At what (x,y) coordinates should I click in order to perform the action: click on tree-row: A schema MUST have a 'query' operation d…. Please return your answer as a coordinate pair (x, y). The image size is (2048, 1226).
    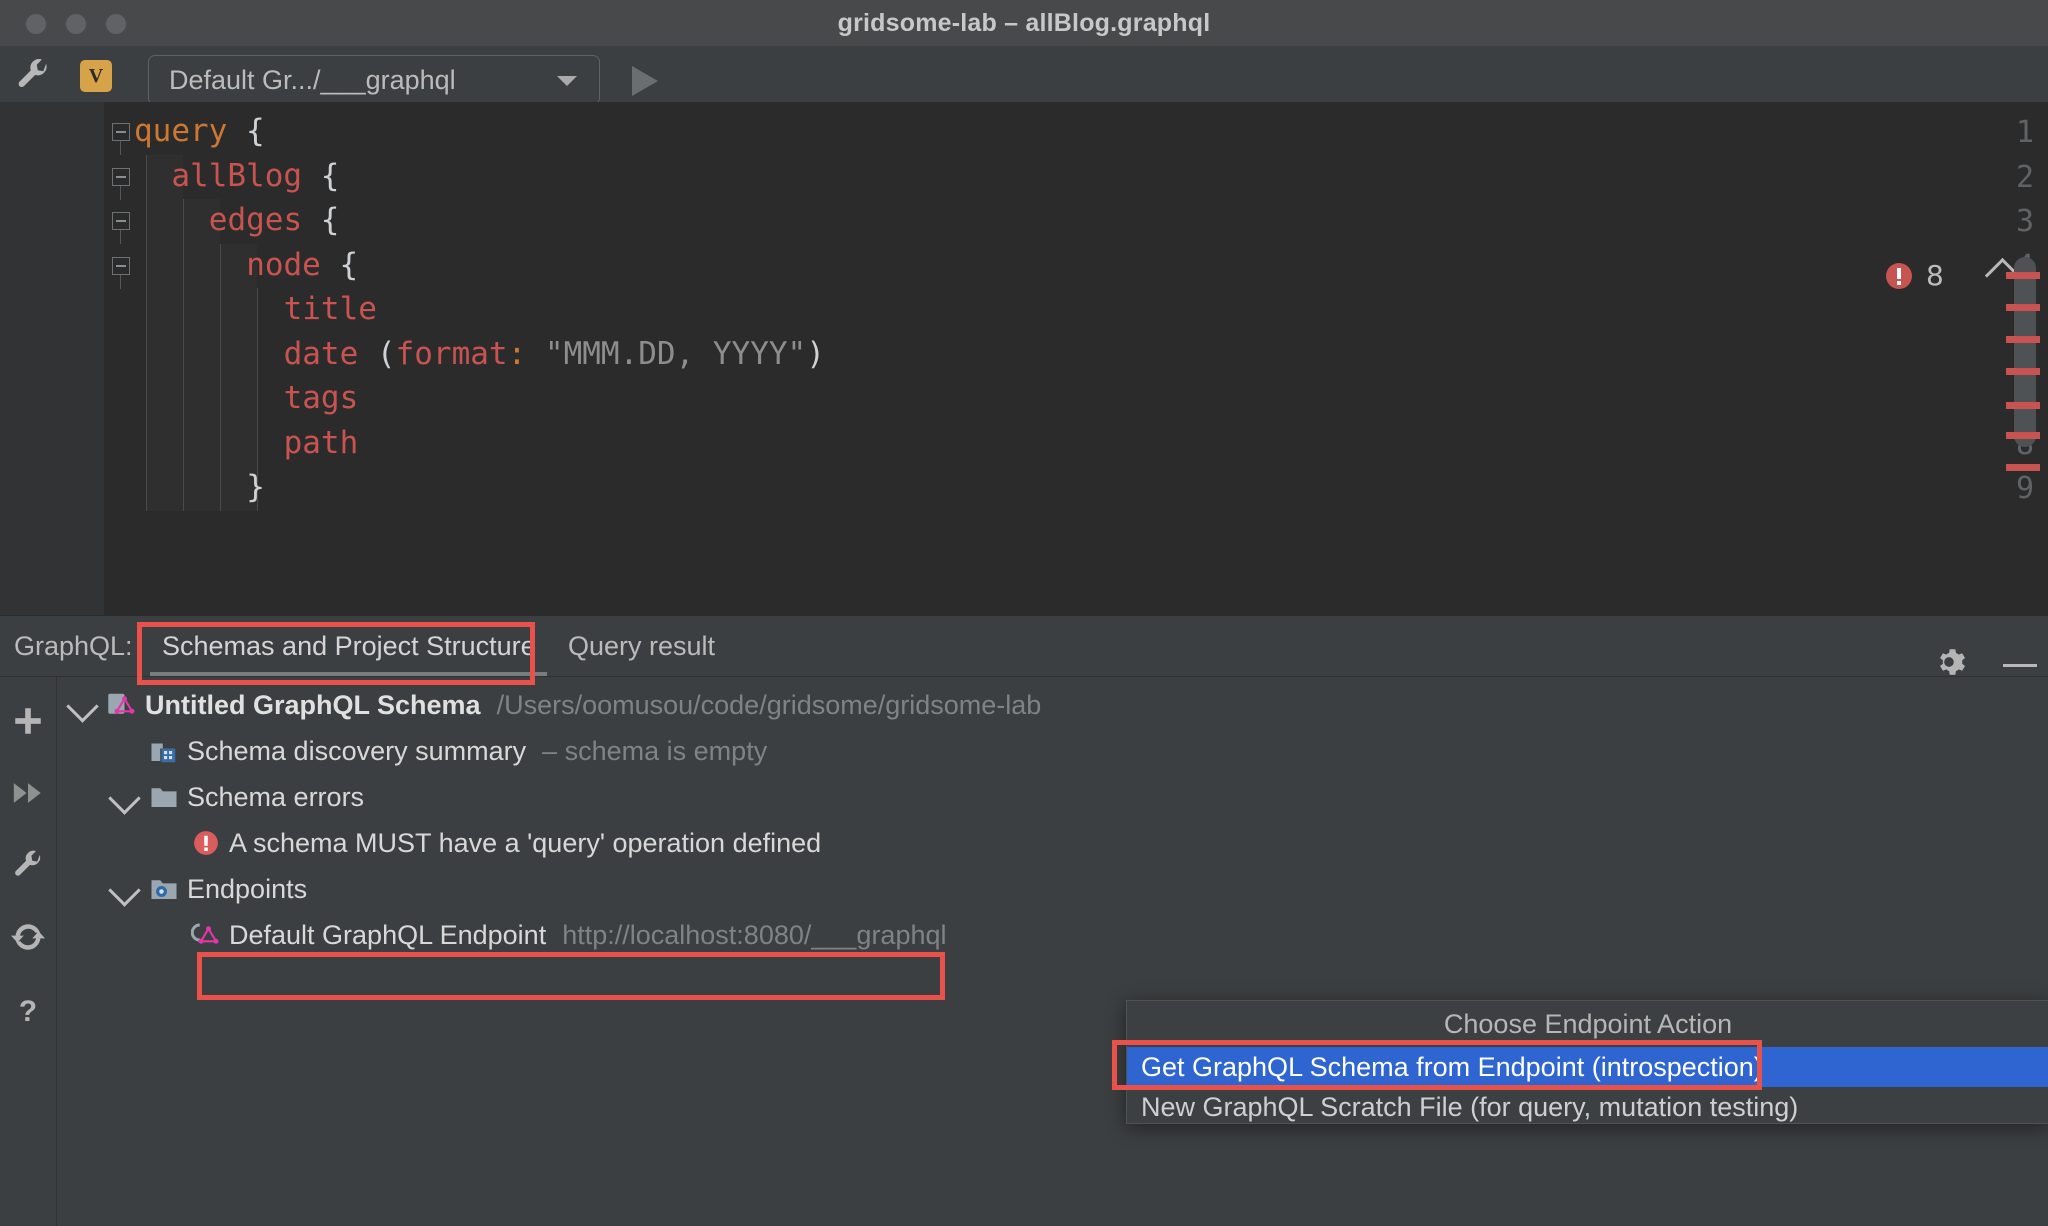
    Looking at the image, I should click on (1052, 843).